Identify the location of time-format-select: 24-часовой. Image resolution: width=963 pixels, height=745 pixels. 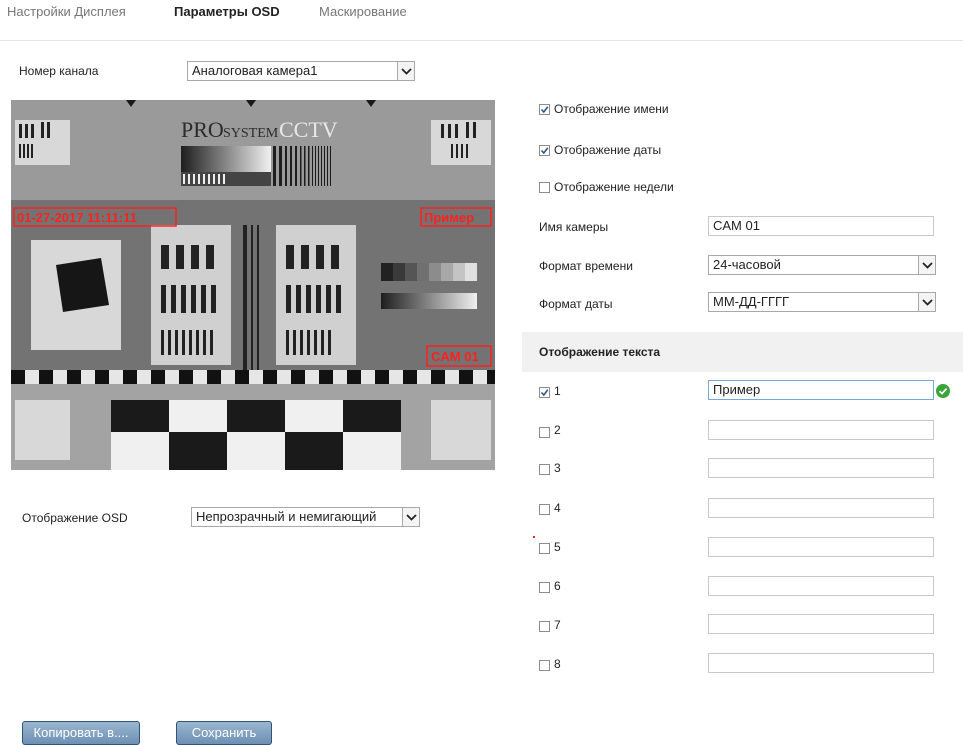
(822, 265).